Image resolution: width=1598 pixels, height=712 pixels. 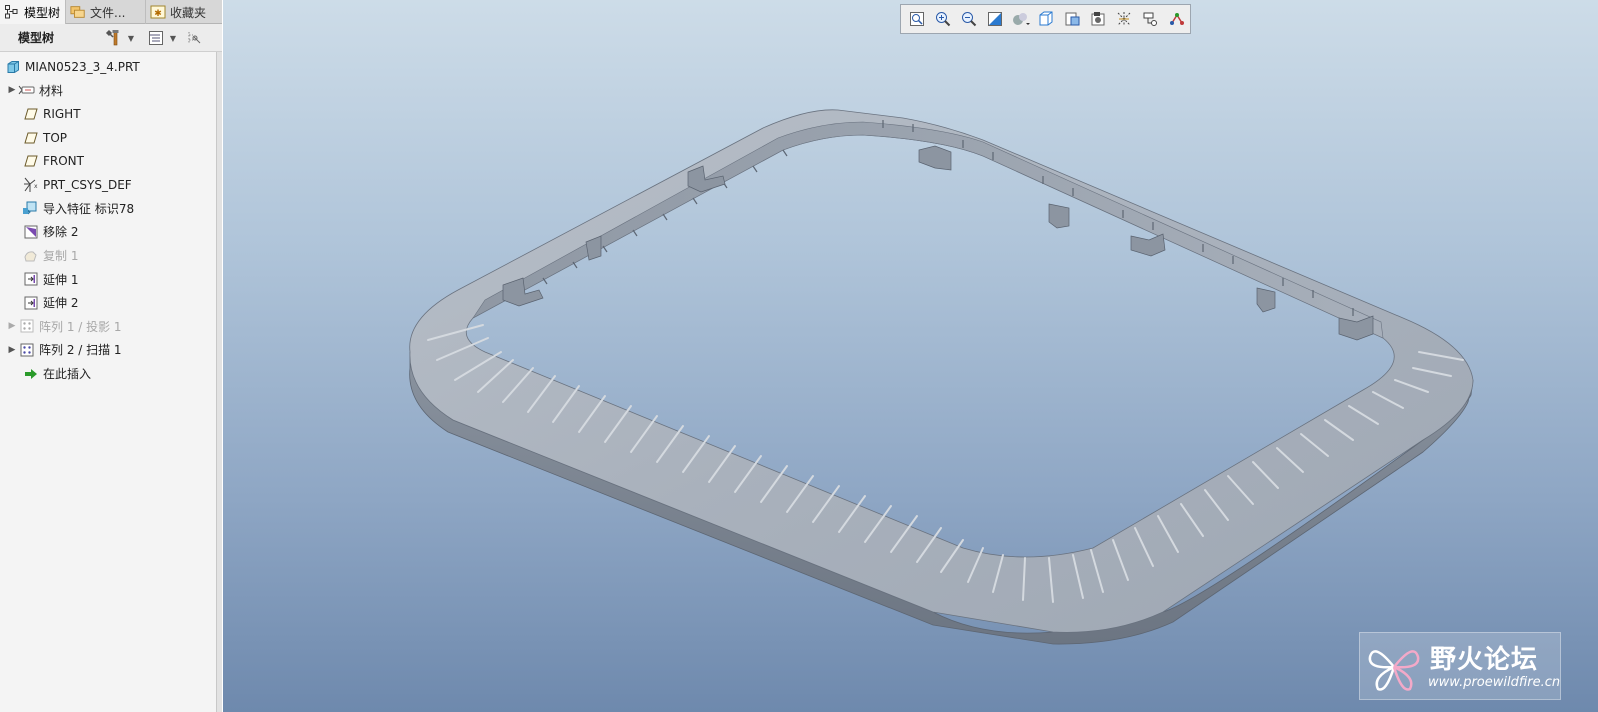 What do you see at coordinates (63, 161) in the screenshot?
I see `tree-item-label: FRONT` at bounding box center [63, 161].